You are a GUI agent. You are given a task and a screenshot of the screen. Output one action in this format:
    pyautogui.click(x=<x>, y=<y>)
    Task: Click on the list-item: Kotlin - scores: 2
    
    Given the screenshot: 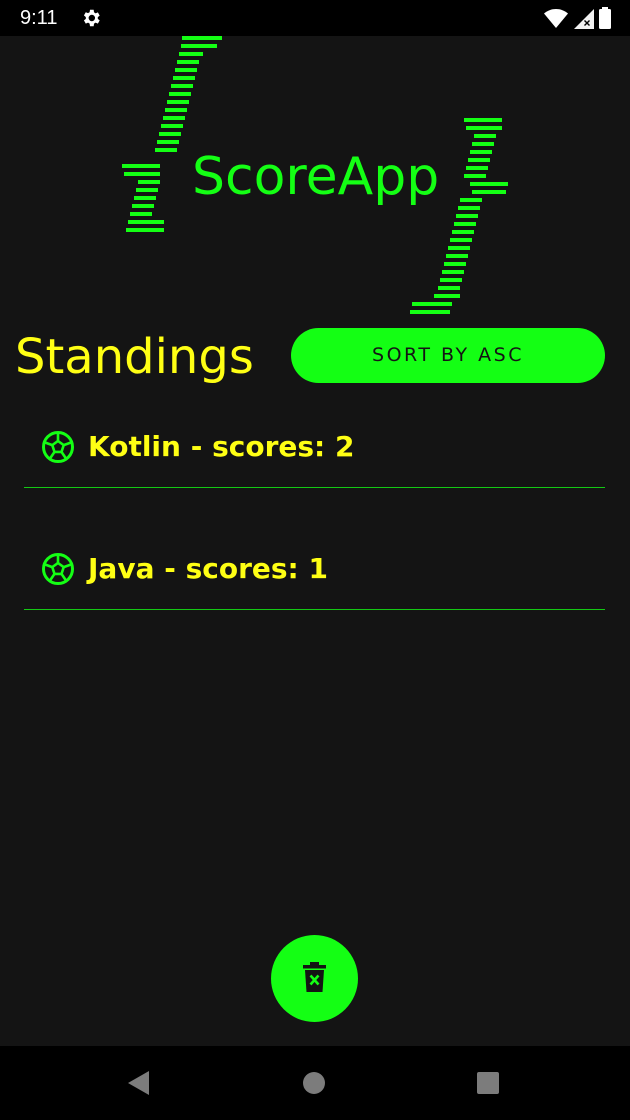 What is the action you would take?
    pyautogui.click(x=314, y=456)
    